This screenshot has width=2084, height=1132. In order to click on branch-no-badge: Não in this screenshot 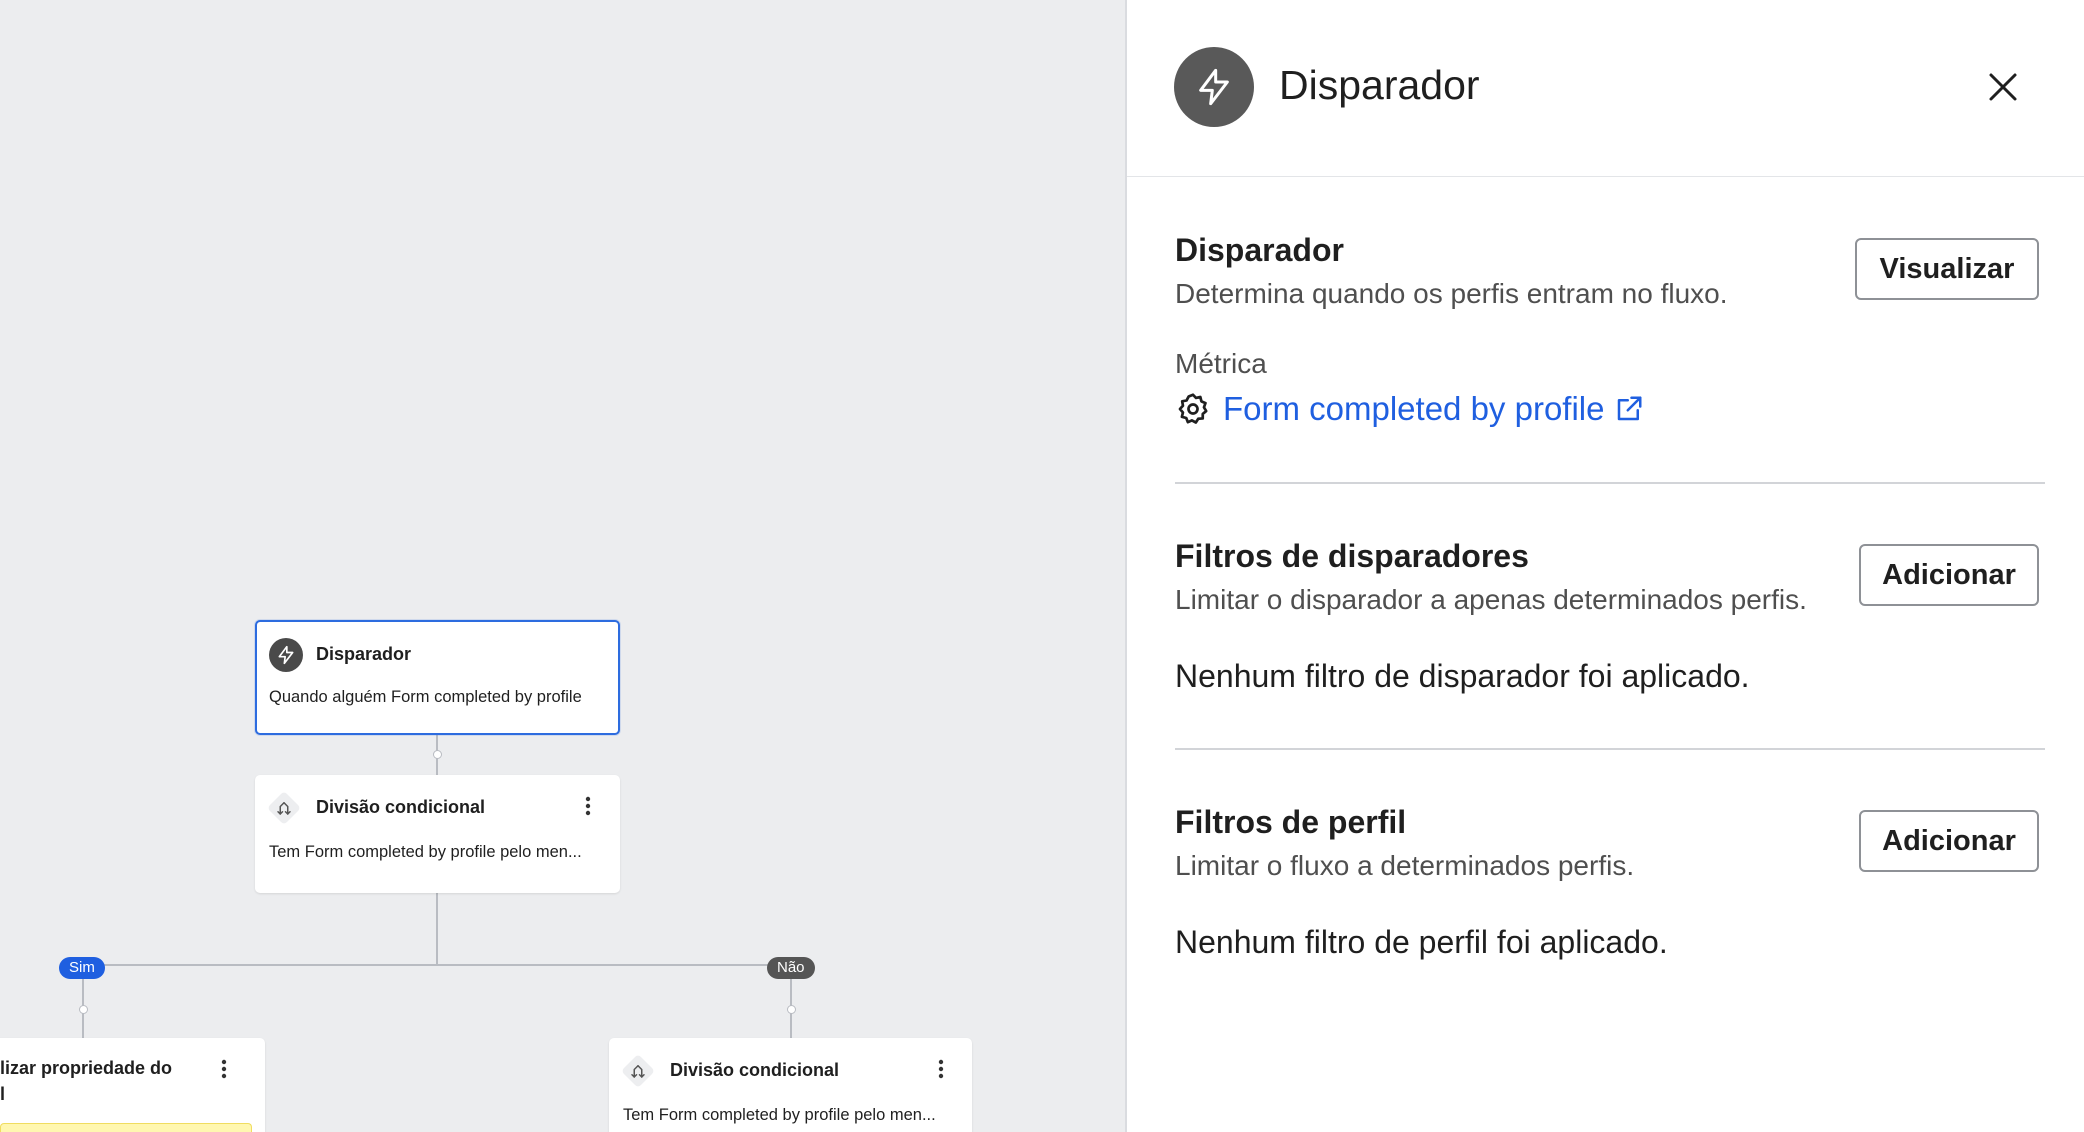, I will do `click(791, 968)`.